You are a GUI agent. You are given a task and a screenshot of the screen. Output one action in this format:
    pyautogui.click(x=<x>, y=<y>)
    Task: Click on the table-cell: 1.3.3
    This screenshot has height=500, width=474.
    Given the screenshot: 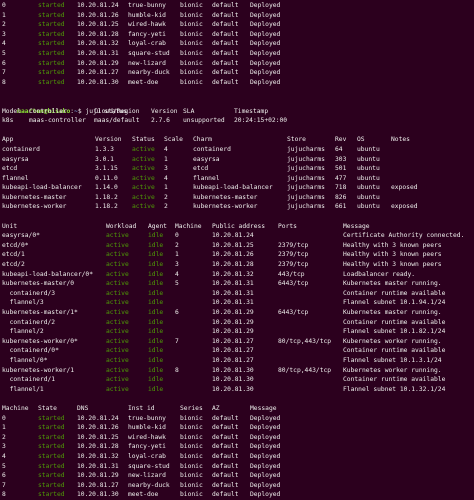 What is the action you would take?
    pyautogui.click(x=104, y=149)
    